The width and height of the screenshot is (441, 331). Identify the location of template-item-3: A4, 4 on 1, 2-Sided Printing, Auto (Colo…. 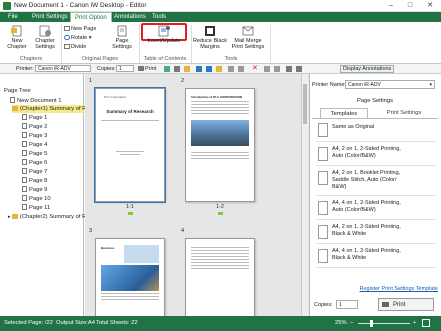
(376, 209).